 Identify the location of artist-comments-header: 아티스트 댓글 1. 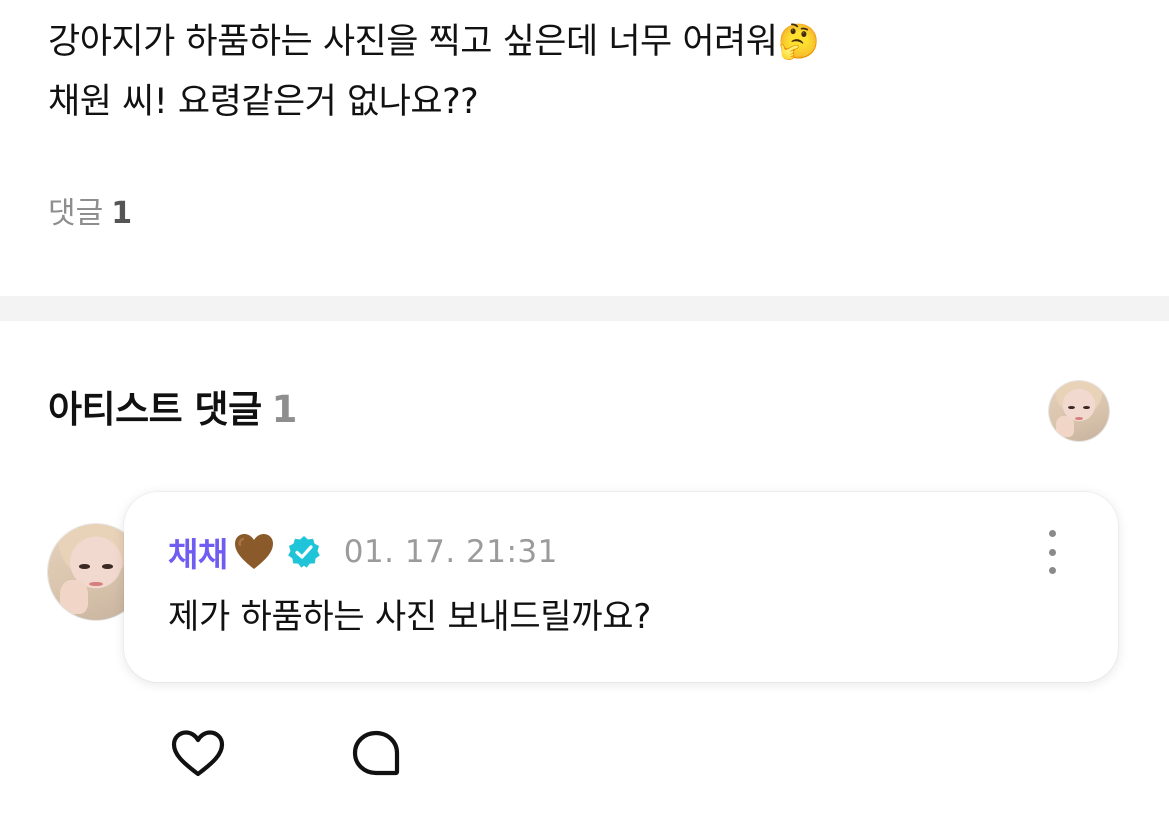
(172, 410).